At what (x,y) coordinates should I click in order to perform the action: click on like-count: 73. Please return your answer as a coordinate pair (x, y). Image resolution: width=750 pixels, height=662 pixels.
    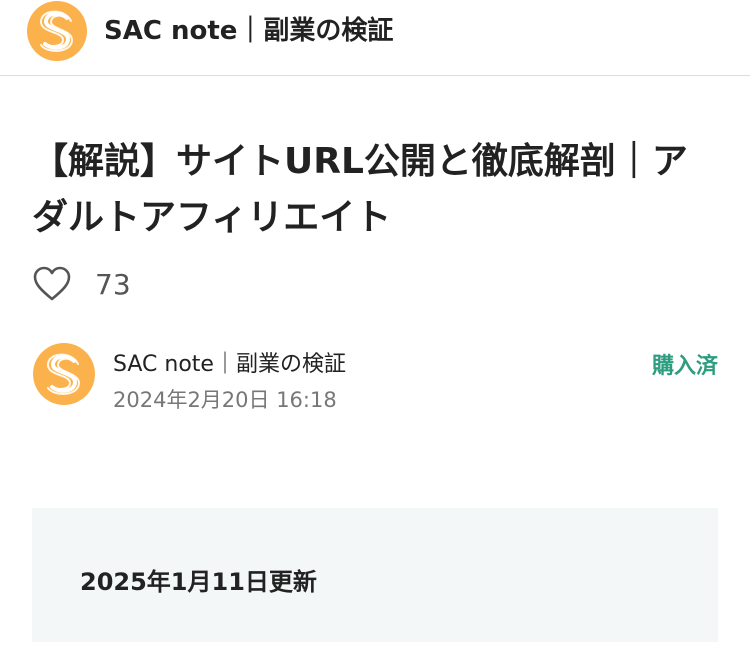
    Looking at the image, I should click on (113, 284).